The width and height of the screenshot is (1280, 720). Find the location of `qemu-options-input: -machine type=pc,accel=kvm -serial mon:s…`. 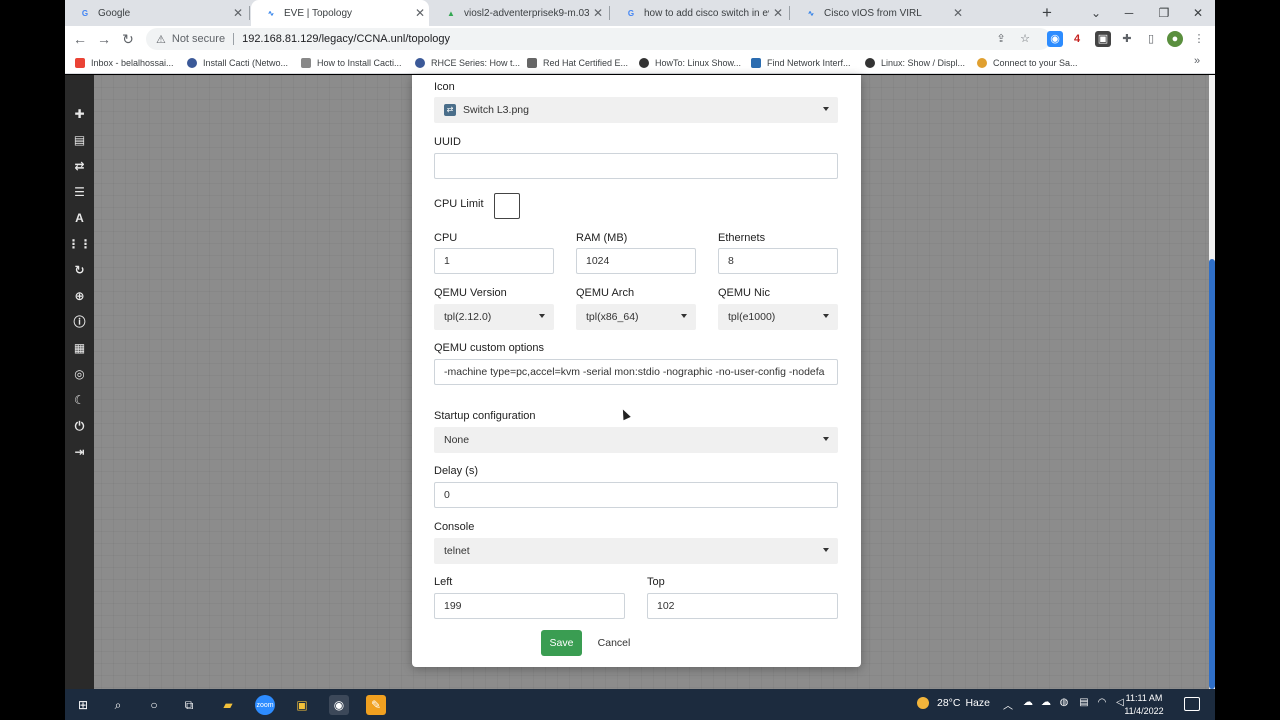

qemu-options-input: -machine type=pc,accel=kvm -serial mon:s… is located at coordinates (636, 372).